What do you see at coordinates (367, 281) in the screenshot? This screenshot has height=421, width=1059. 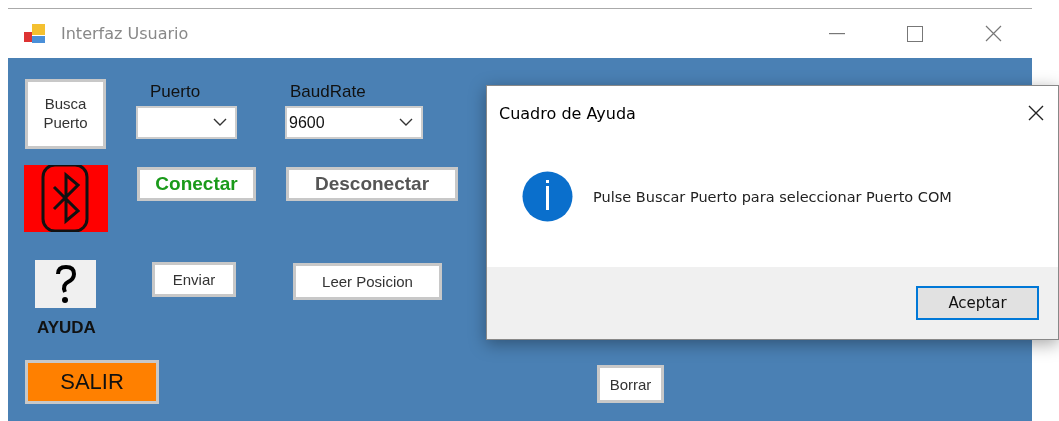 I see `read-position-button: Leer Posicion` at bounding box center [367, 281].